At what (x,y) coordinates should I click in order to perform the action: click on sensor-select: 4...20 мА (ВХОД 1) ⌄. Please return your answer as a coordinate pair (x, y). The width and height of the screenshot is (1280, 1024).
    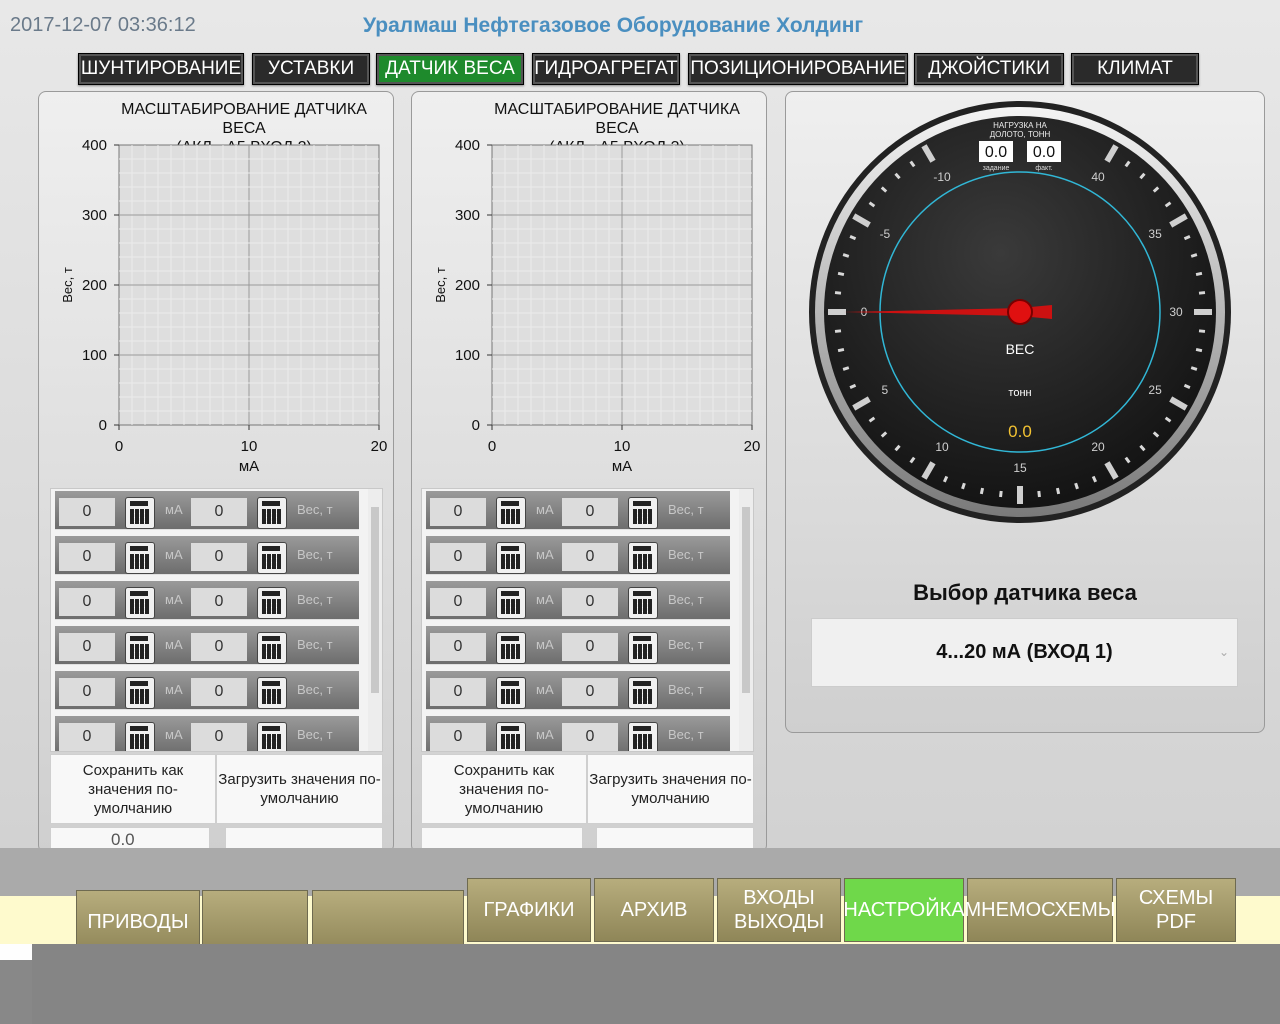
    Looking at the image, I should click on (1024, 652).